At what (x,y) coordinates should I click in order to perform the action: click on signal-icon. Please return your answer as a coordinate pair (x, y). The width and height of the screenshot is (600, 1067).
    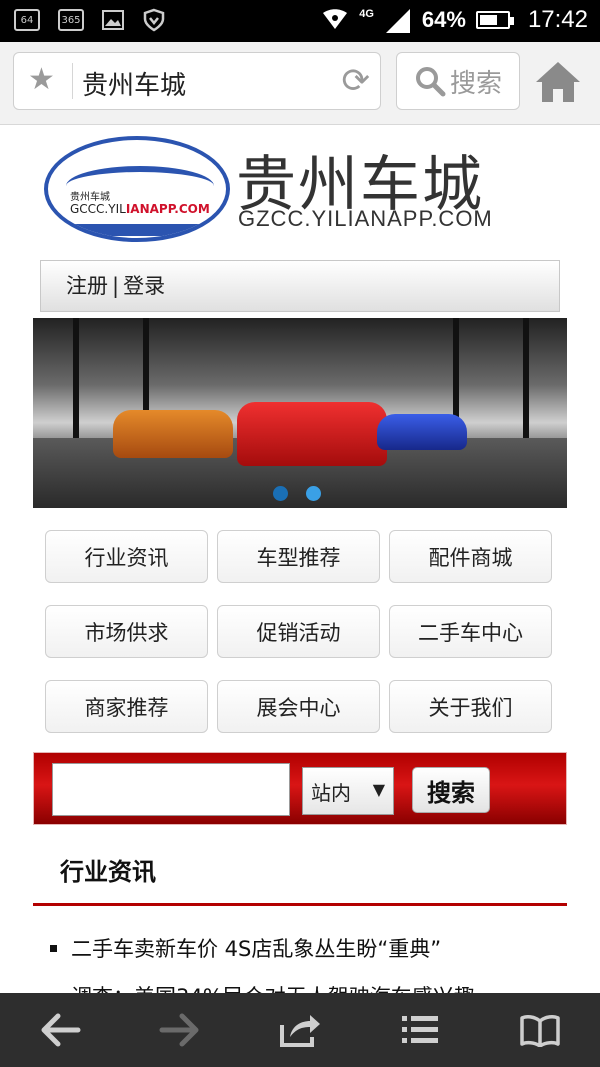
    Looking at the image, I should click on (397, 21).